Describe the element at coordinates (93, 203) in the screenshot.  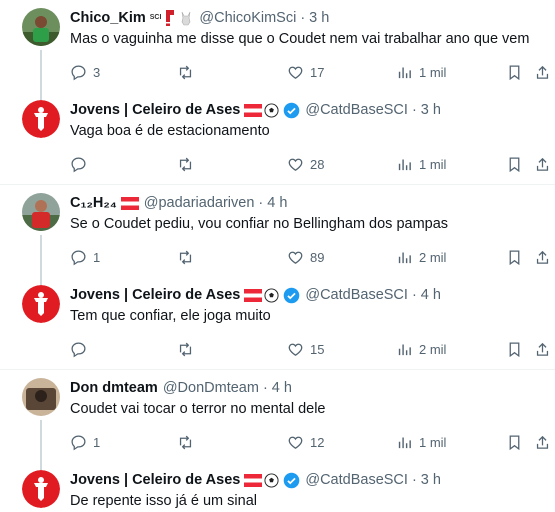
I see `display-name: C₁₂H₂₄` at that location.